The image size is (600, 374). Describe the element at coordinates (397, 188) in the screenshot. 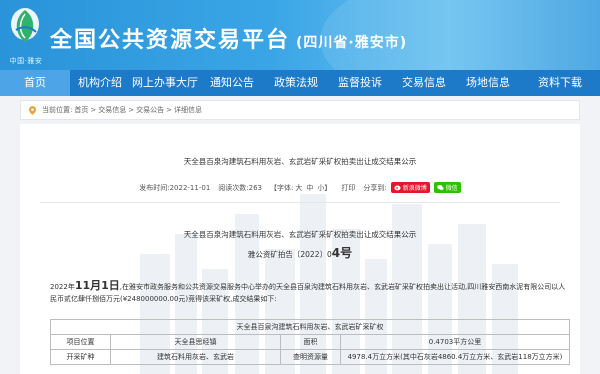

I see `weibo-icon` at that location.